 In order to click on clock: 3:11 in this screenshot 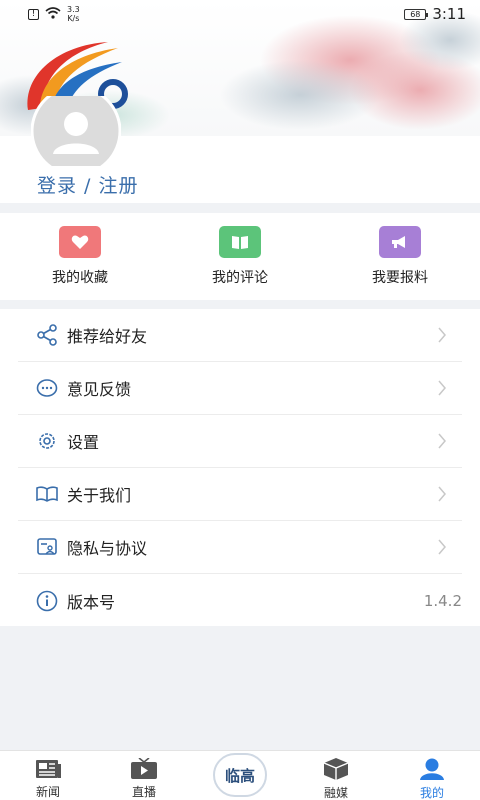, I will do `click(449, 14)`.